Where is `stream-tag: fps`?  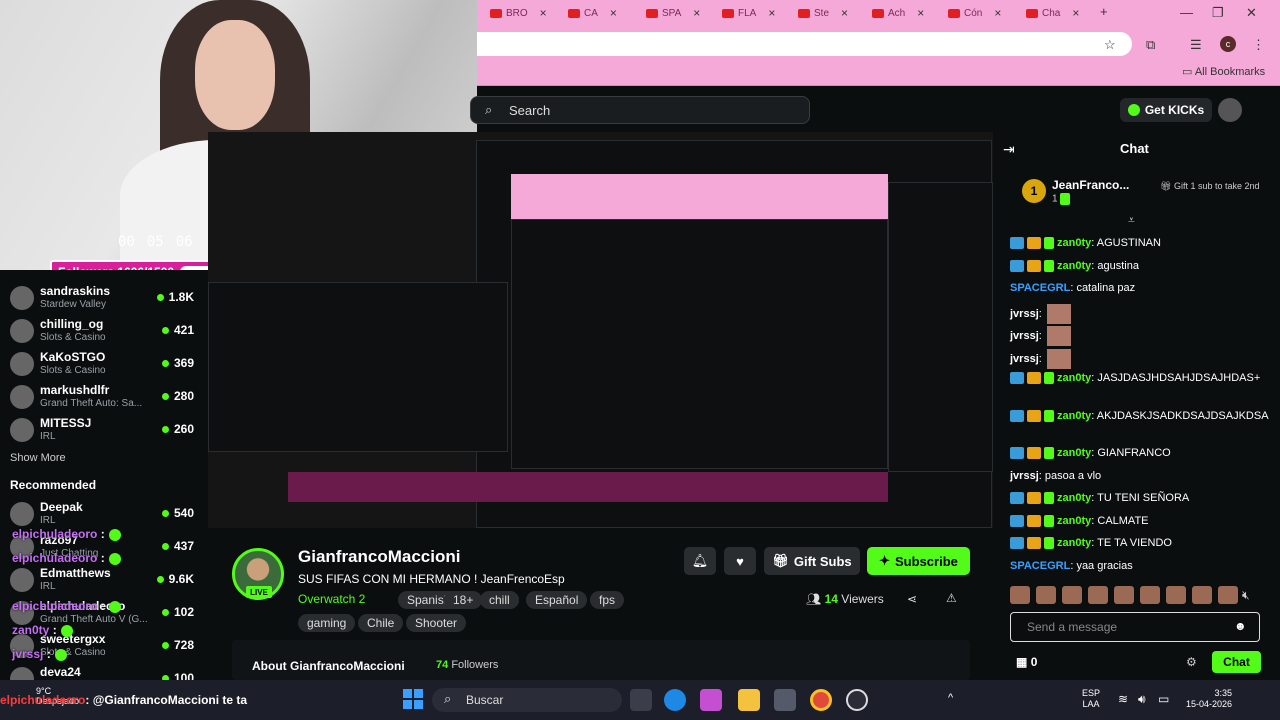 stream-tag: fps is located at coordinates (607, 600).